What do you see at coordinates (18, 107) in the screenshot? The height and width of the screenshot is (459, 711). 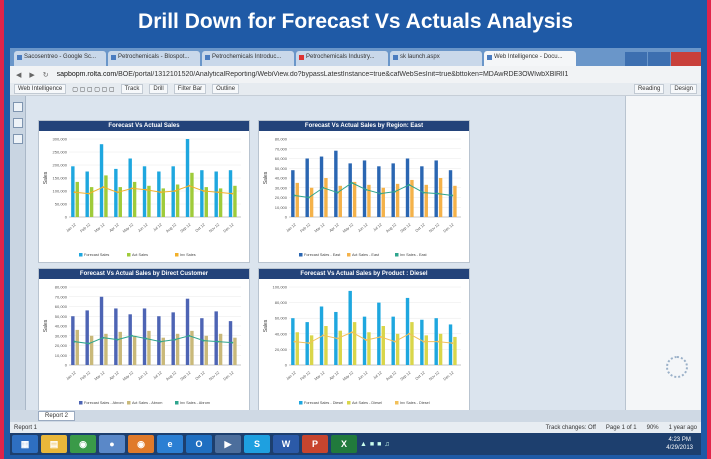 I see `navigation-map-icon` at bounding box center [18, 107].